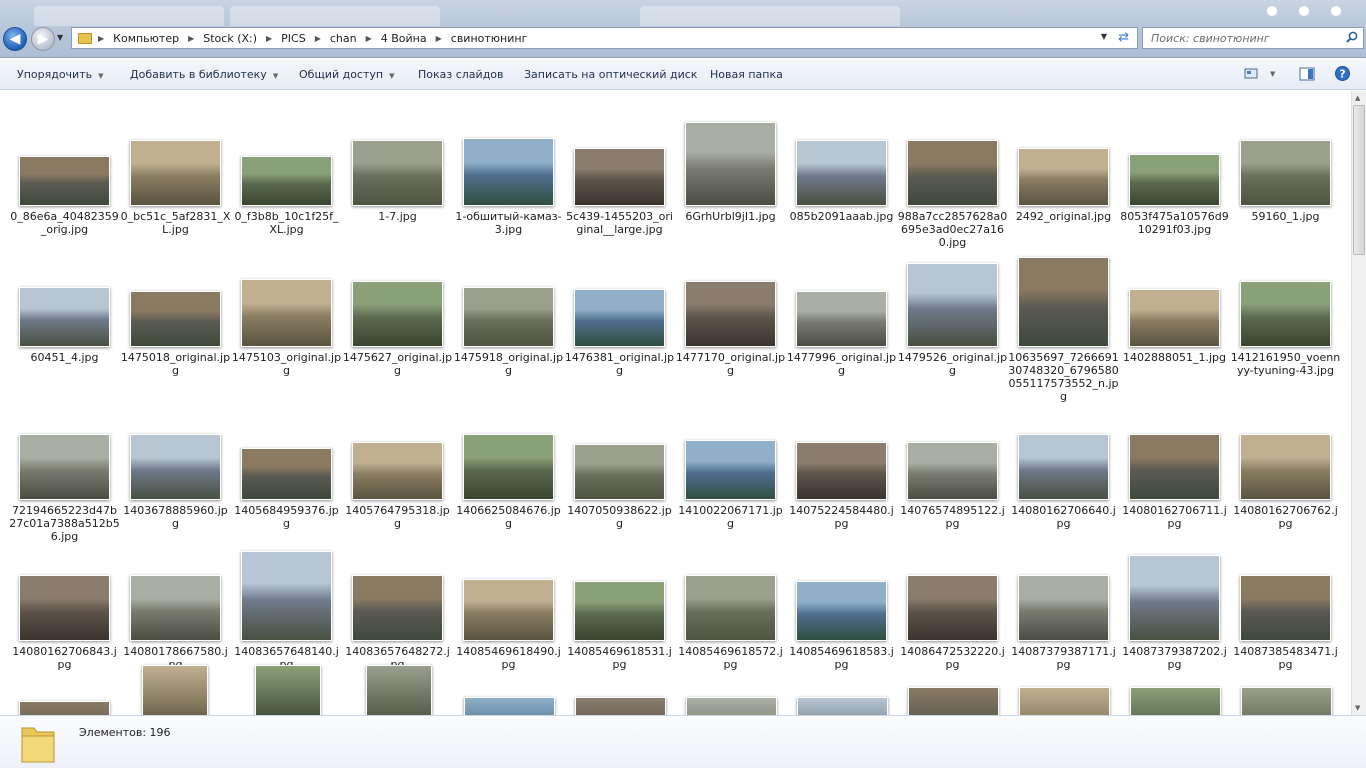 This screenshot has height=768, width=1366. What do you see at coordinates (1123, 37) in the screenshot?
I see `refresh-icon: ⇄` at bounding box center [1123, 37].